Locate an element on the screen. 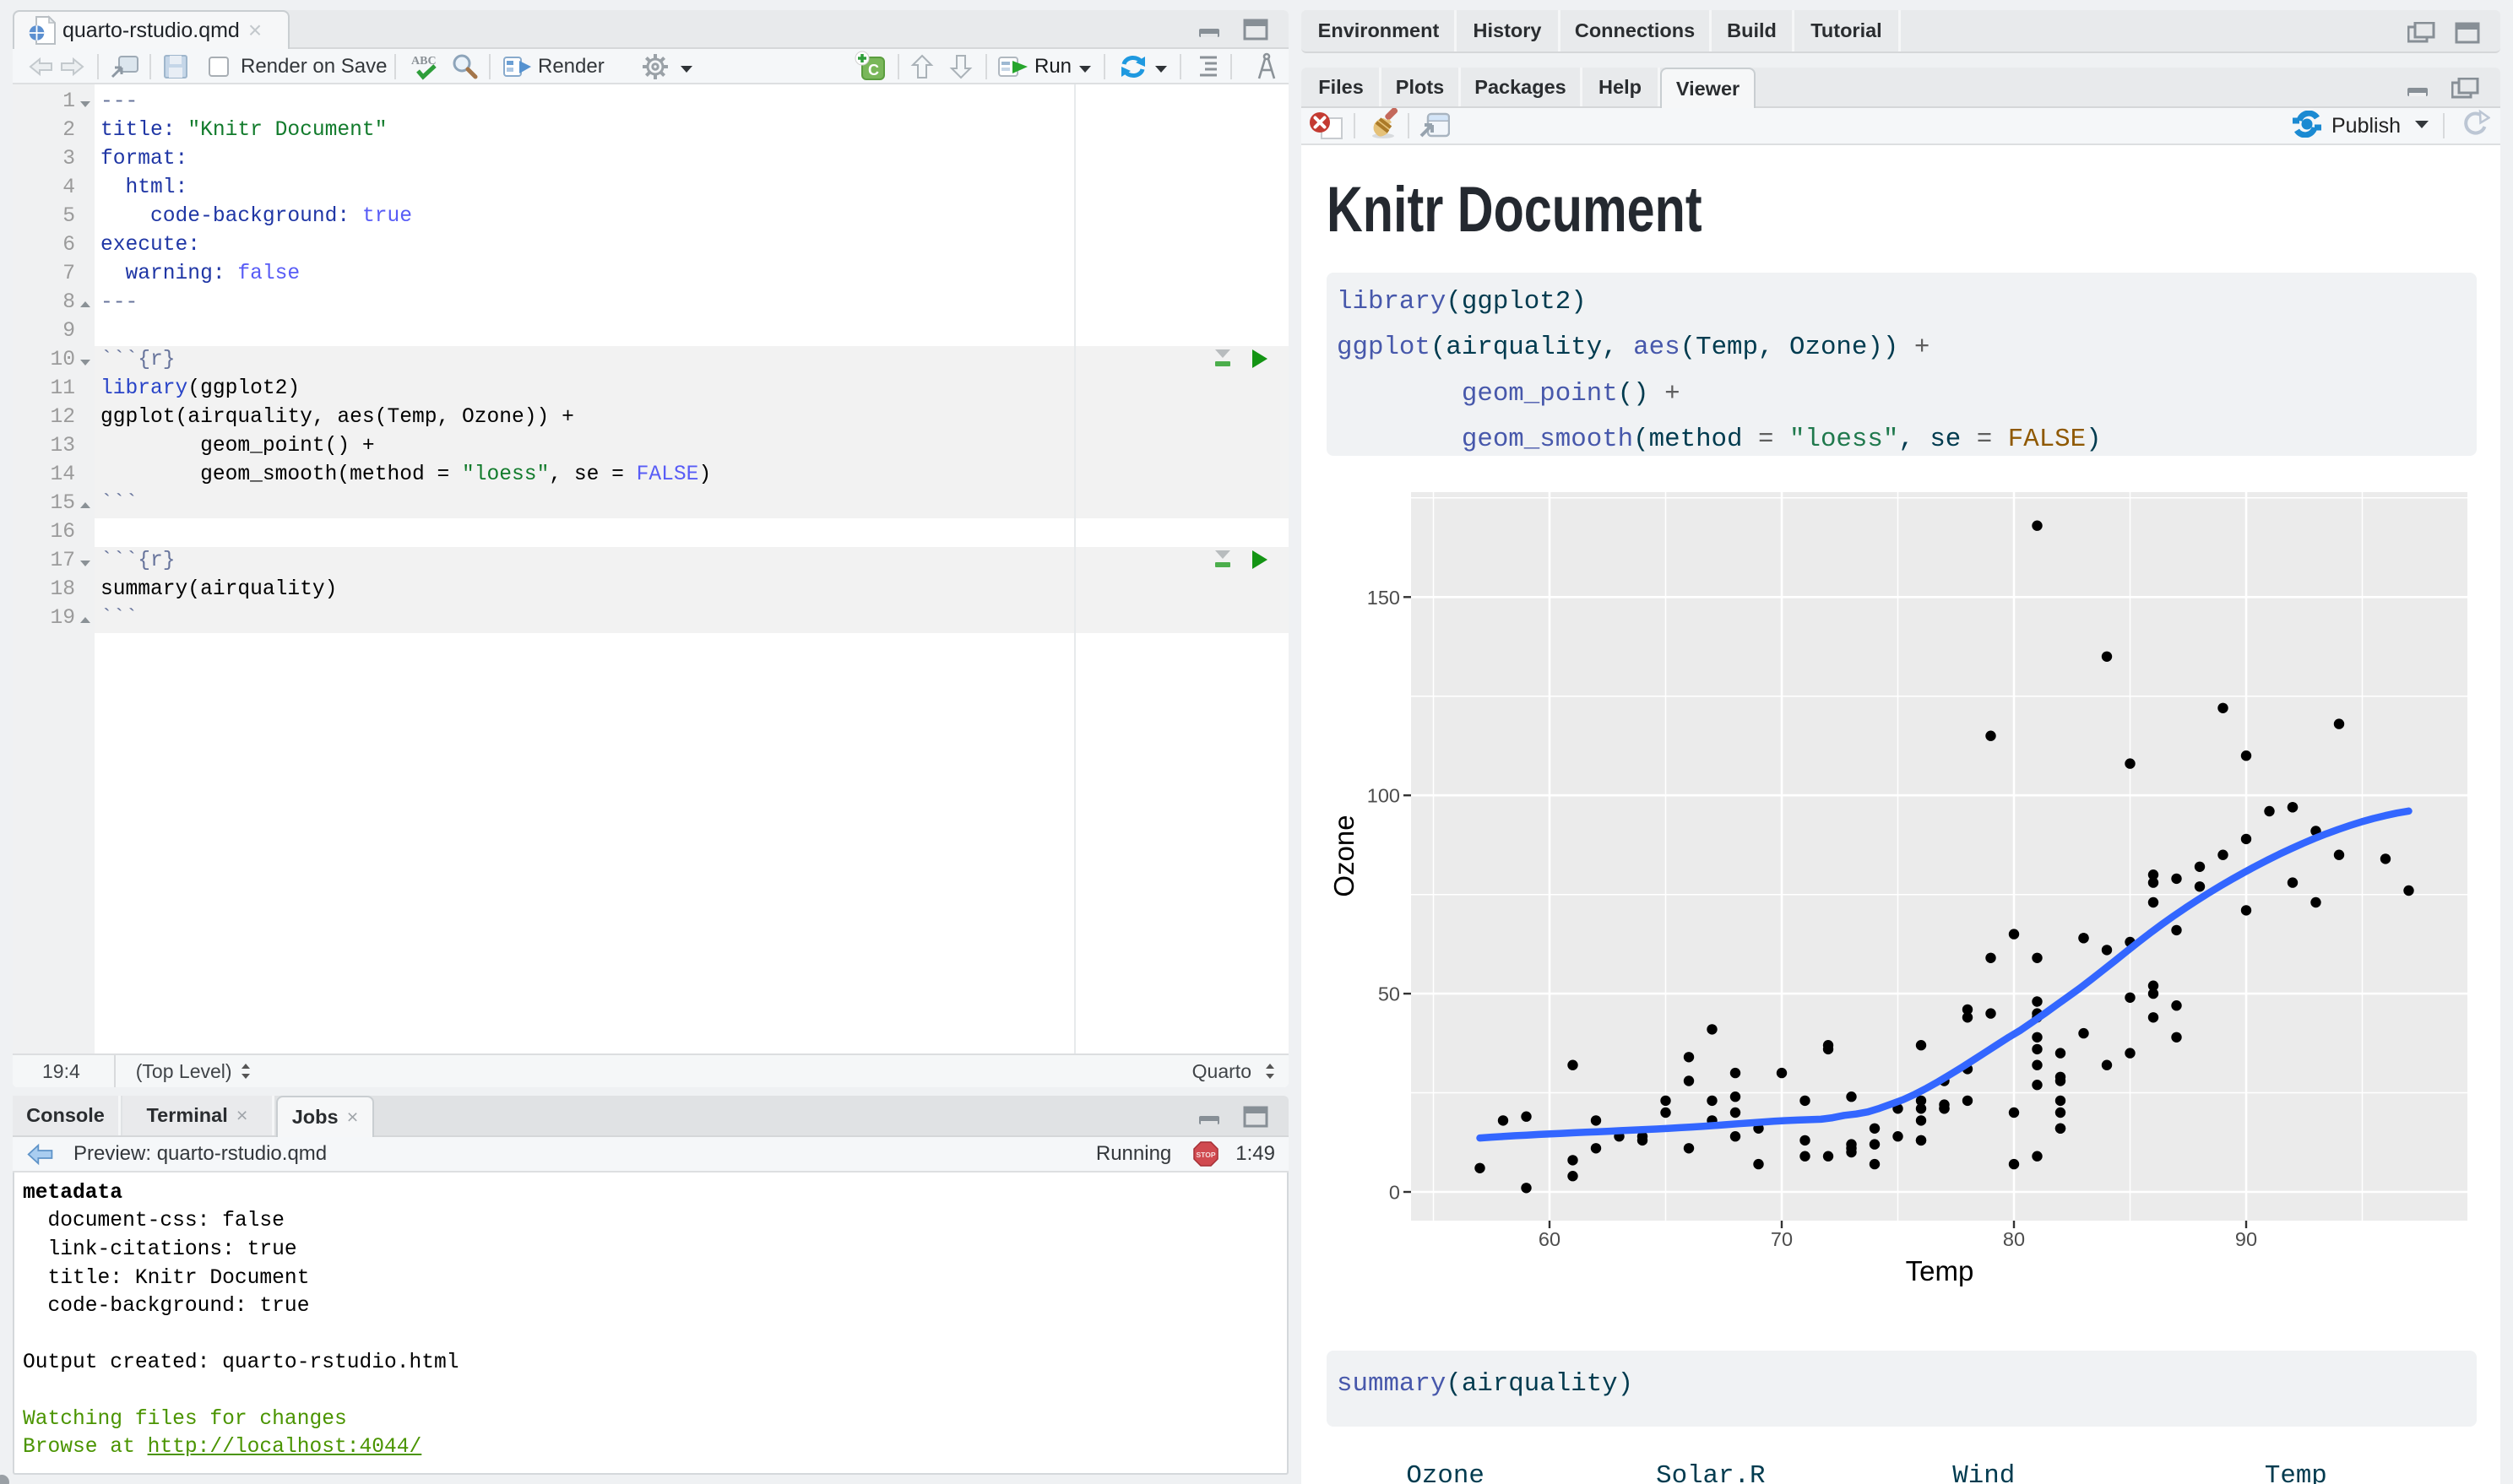  svg-text: 100 is located at coordinates (1384, 796).